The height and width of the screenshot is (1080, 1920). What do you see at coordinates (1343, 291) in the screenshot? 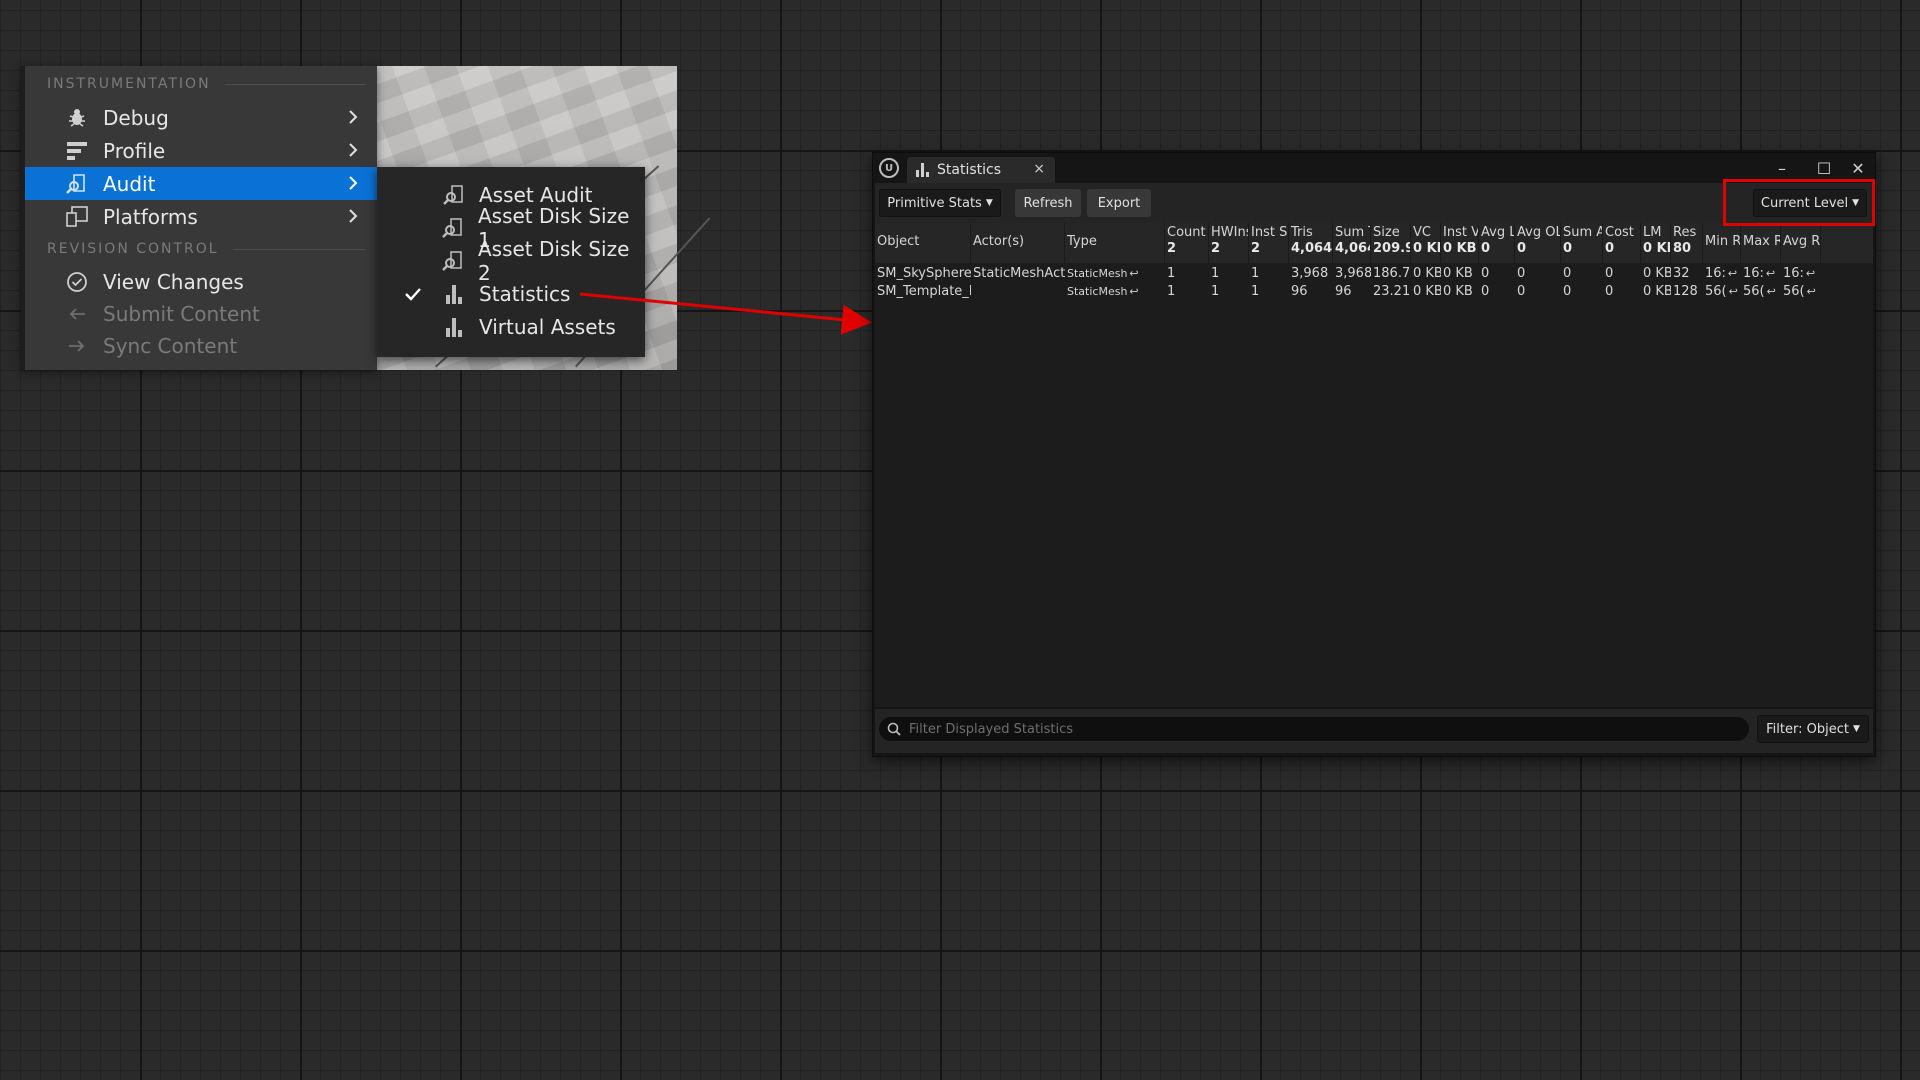
I see `cell-value: 96` at bounding box center [1343, 291].